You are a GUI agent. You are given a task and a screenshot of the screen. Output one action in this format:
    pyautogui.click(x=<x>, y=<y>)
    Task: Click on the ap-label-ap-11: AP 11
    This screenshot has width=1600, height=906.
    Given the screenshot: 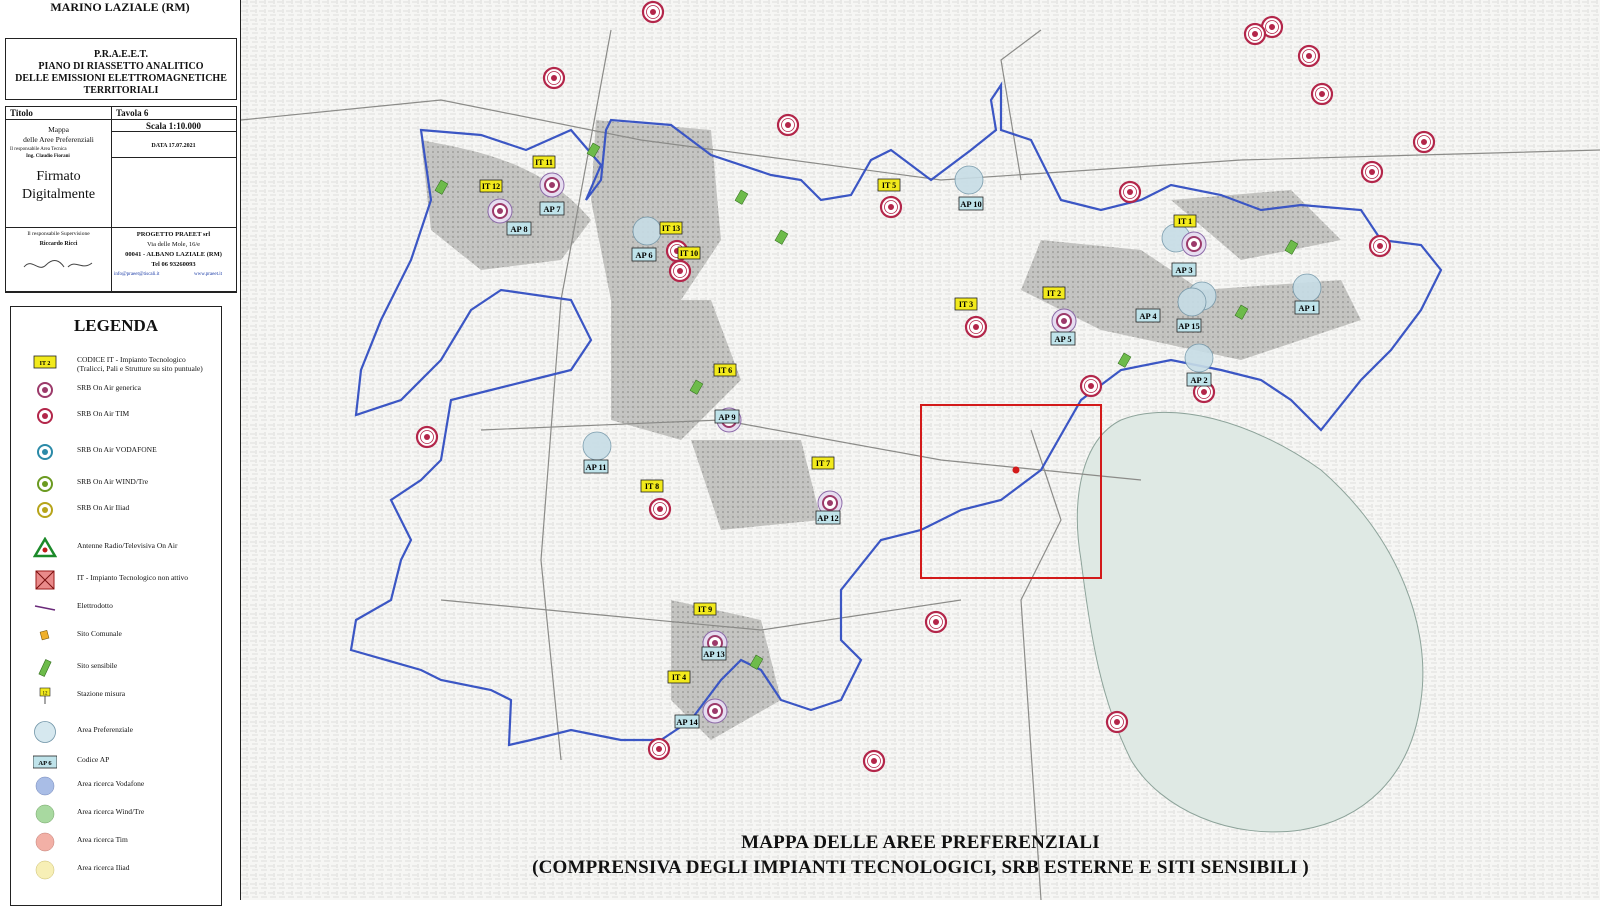 What is the action you would take?
    pyautogui.click(x=596, y=466)
    